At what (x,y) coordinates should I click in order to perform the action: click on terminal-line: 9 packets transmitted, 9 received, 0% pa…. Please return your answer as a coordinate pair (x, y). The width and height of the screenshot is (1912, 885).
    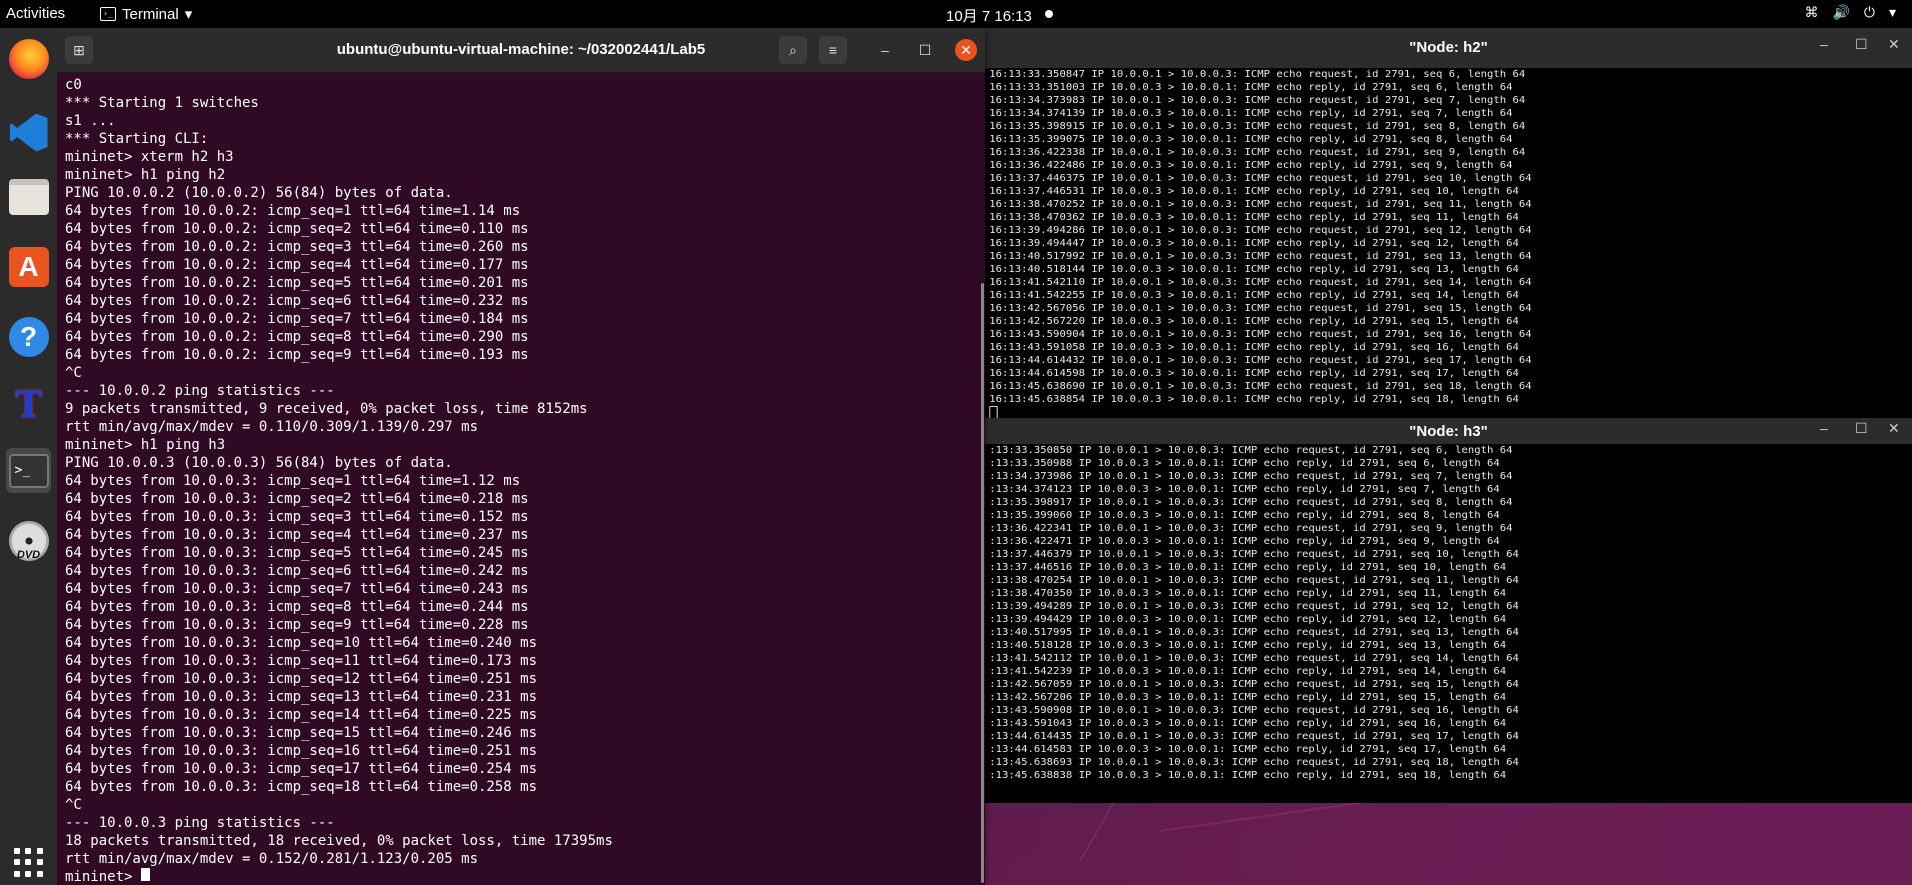
    Looking at the image, I should click on (326, 409).